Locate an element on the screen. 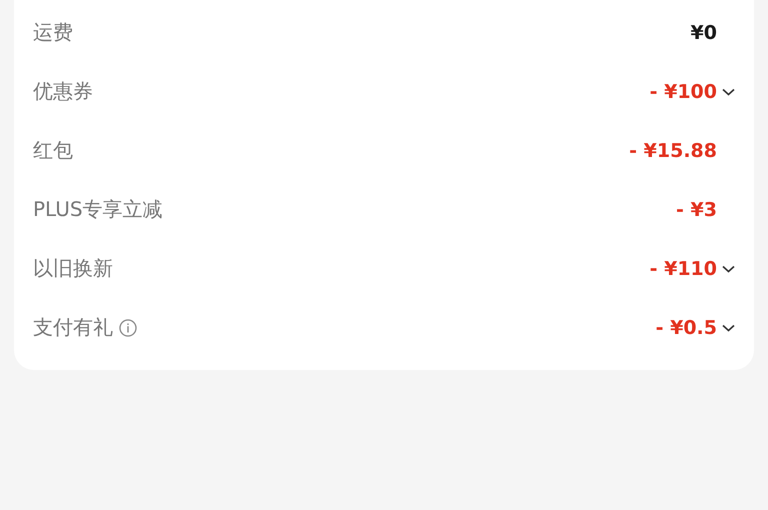 The width and height of the screenshot is (768, 510). fee-amount: - ¥0.5 is located at coordinates (686, 327).